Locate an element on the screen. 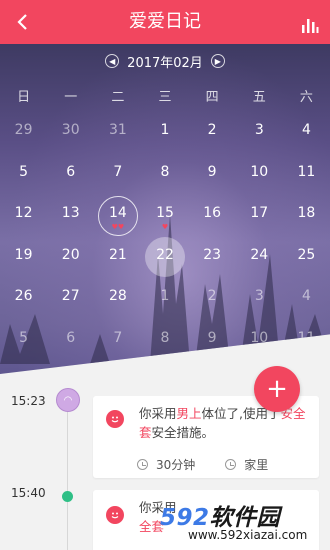  day-number: 15 is located at coordinates (165, 213).